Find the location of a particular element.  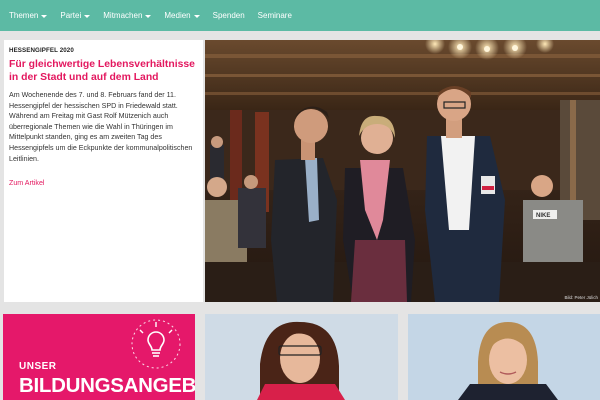

lightbulb-icon is located at coordinates (156, 344).